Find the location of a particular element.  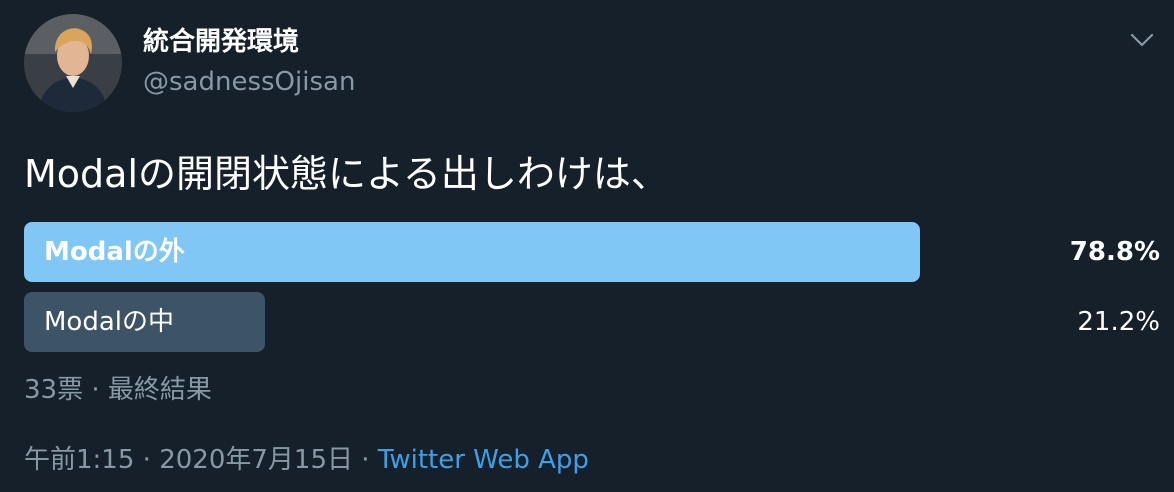

poll-meta: 33票 · 最終結果 is located at coordinates (118, 390).